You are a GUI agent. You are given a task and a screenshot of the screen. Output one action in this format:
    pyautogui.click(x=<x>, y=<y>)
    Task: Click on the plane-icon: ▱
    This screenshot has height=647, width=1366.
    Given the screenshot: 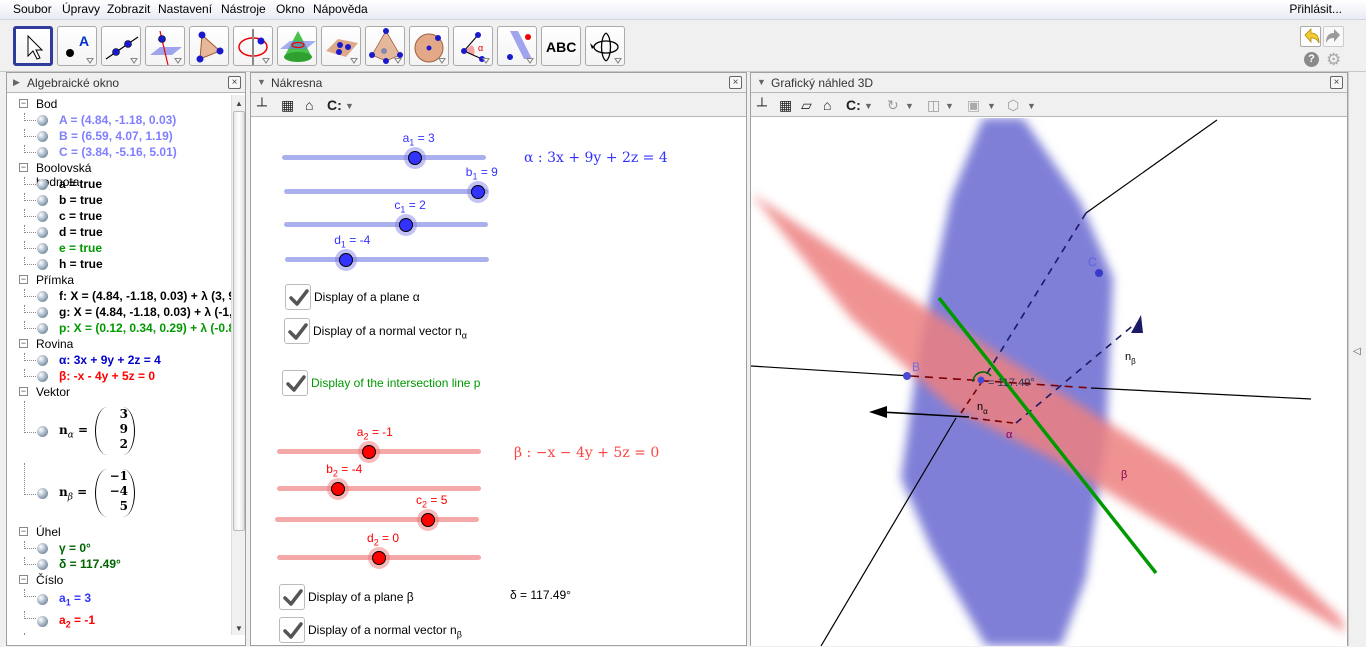 What is the action you would take?
    pyautogui.click(x=806, y=105)
    